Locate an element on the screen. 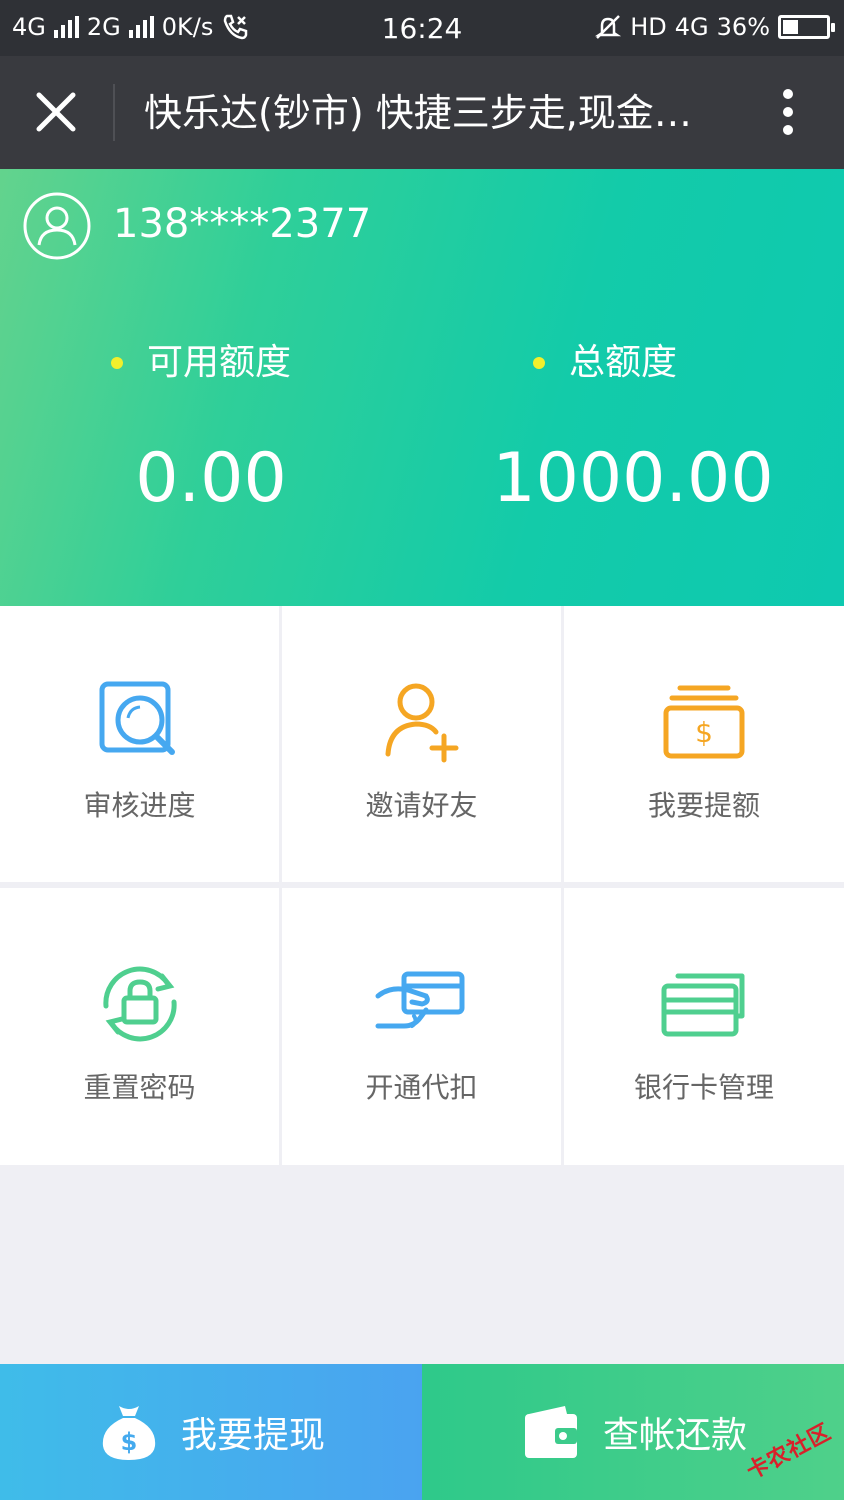 The height and width of the screenshot is (1500, 844). tile-raise-limit: $ 我要提额 is located at coordinates (704, 744).